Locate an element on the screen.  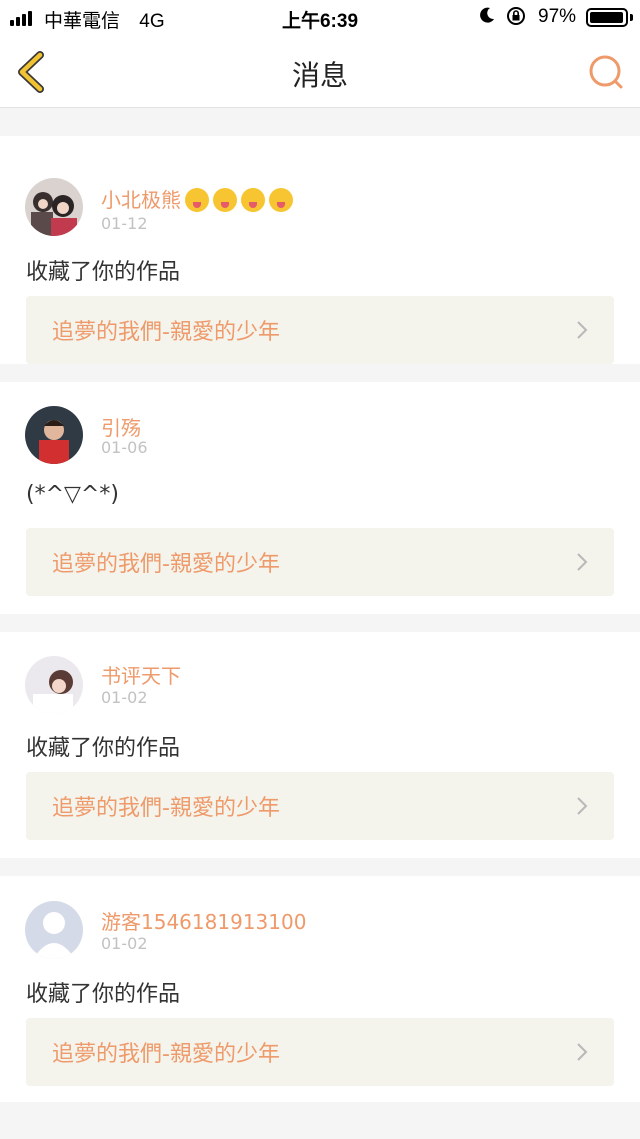
message-text: (*^▽^*) is located at coordinates (72, 494).